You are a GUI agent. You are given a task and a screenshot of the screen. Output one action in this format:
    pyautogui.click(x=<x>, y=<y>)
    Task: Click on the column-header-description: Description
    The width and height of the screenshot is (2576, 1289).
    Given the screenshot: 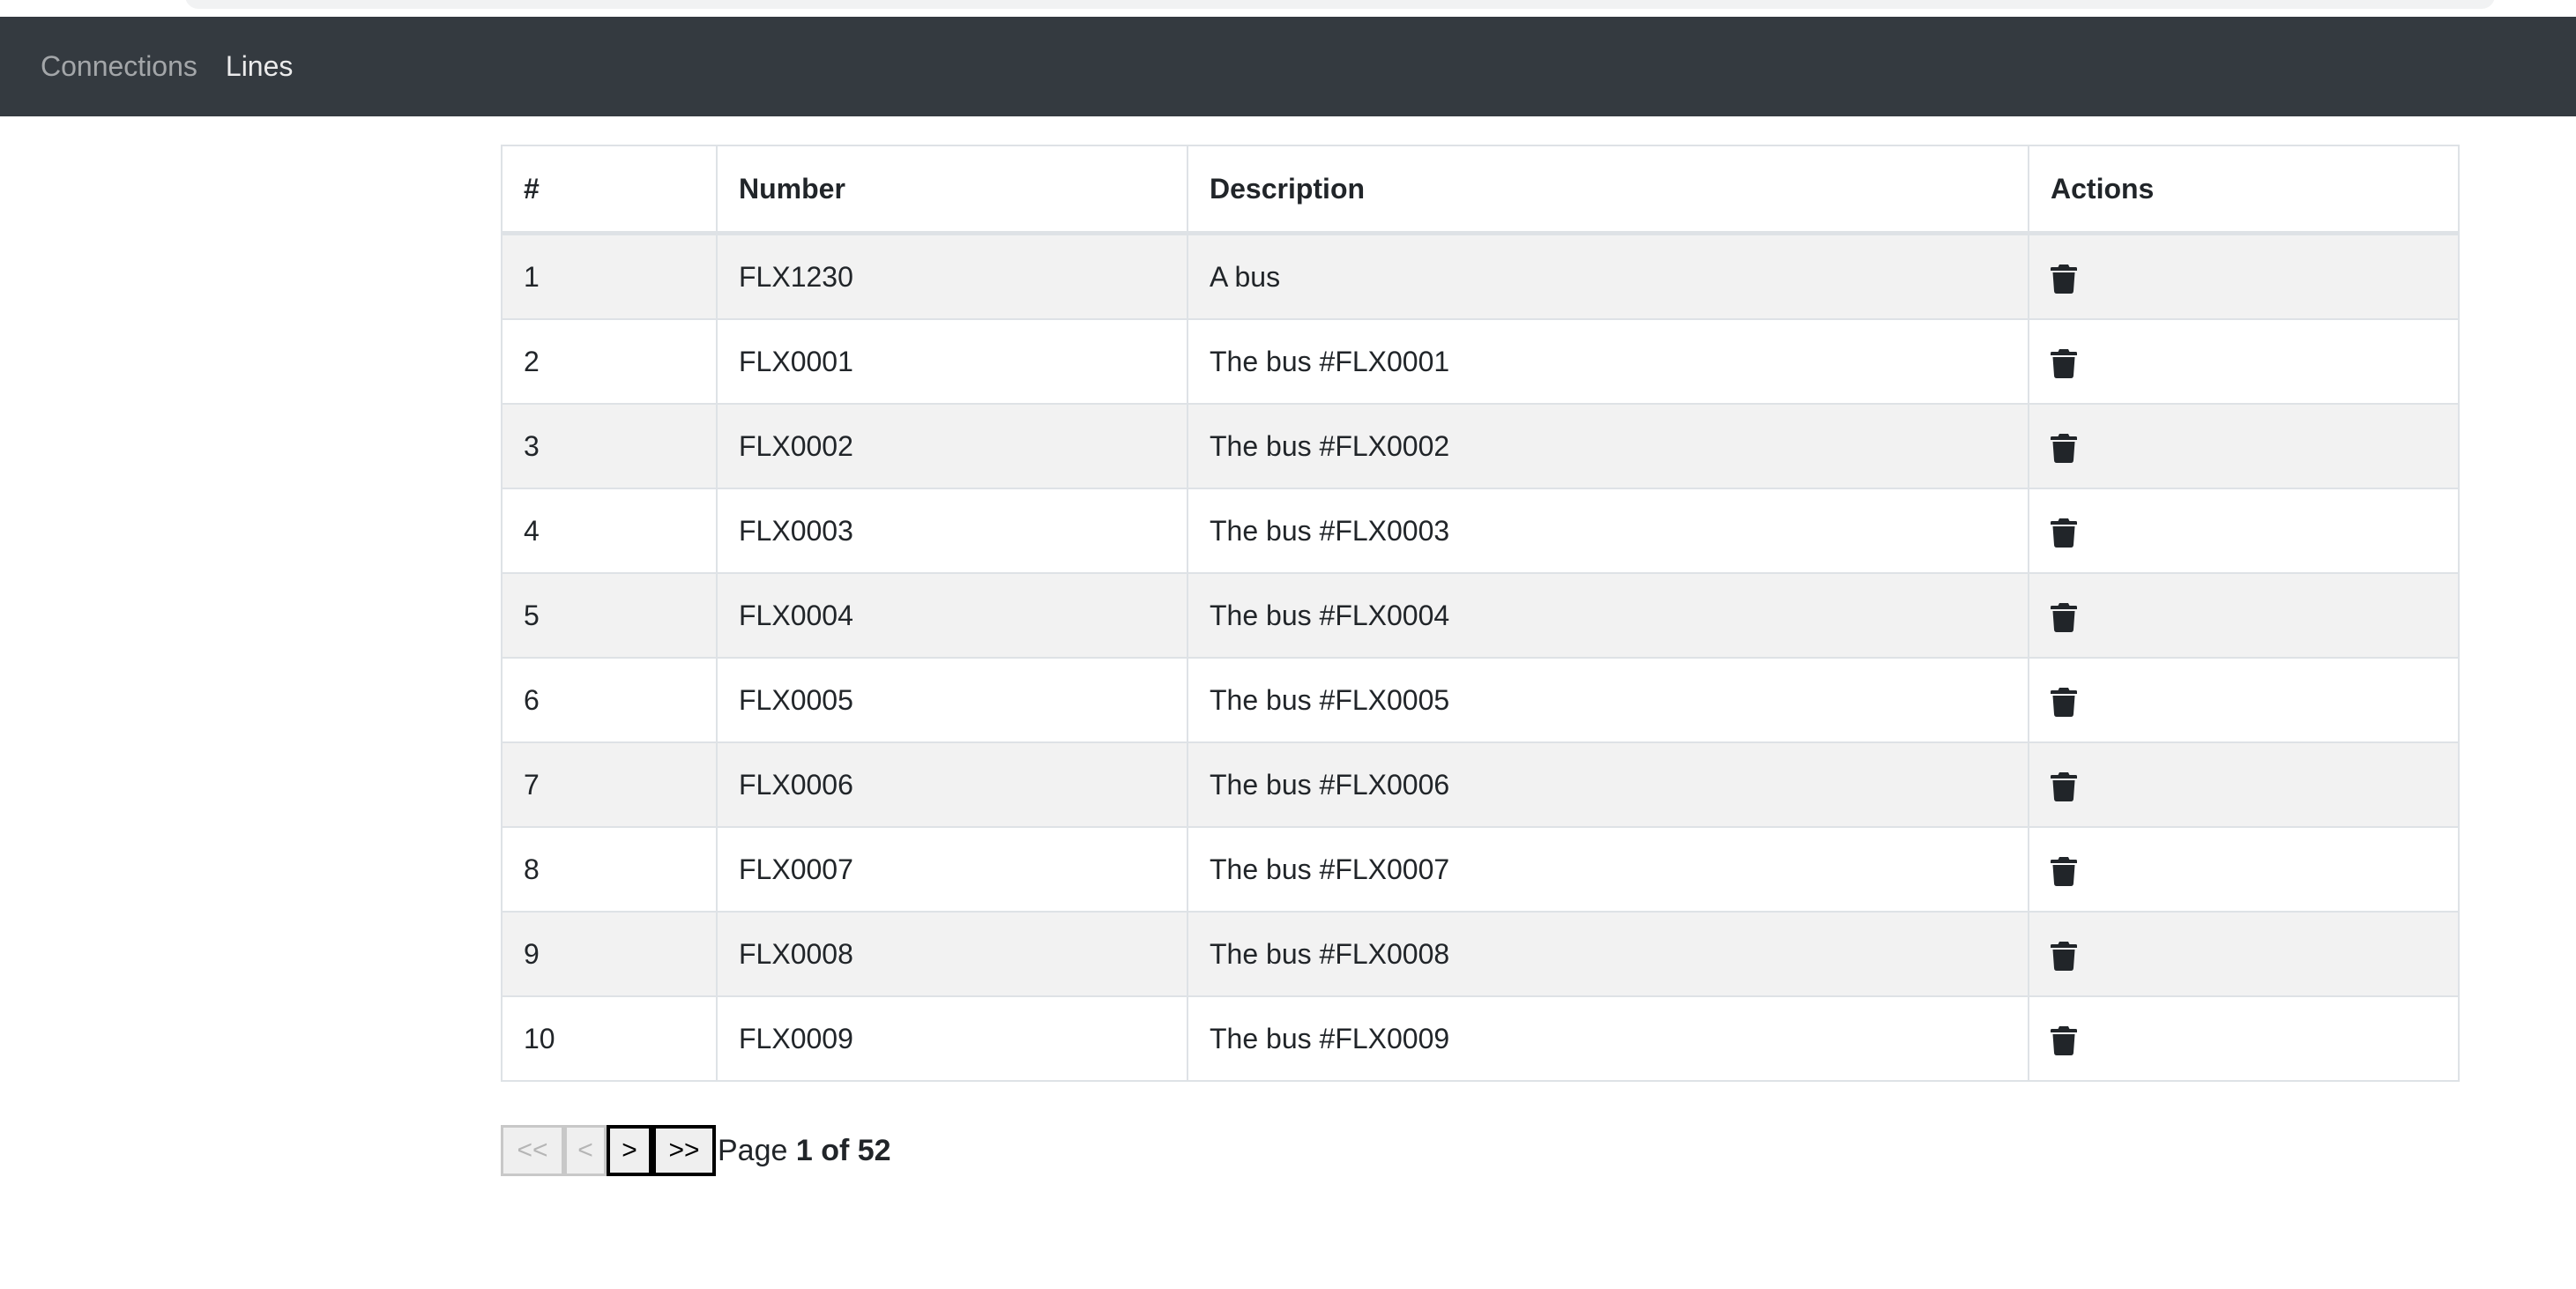 What is the action you would take?
    pyautogui.click(x=1608, y=190)
    